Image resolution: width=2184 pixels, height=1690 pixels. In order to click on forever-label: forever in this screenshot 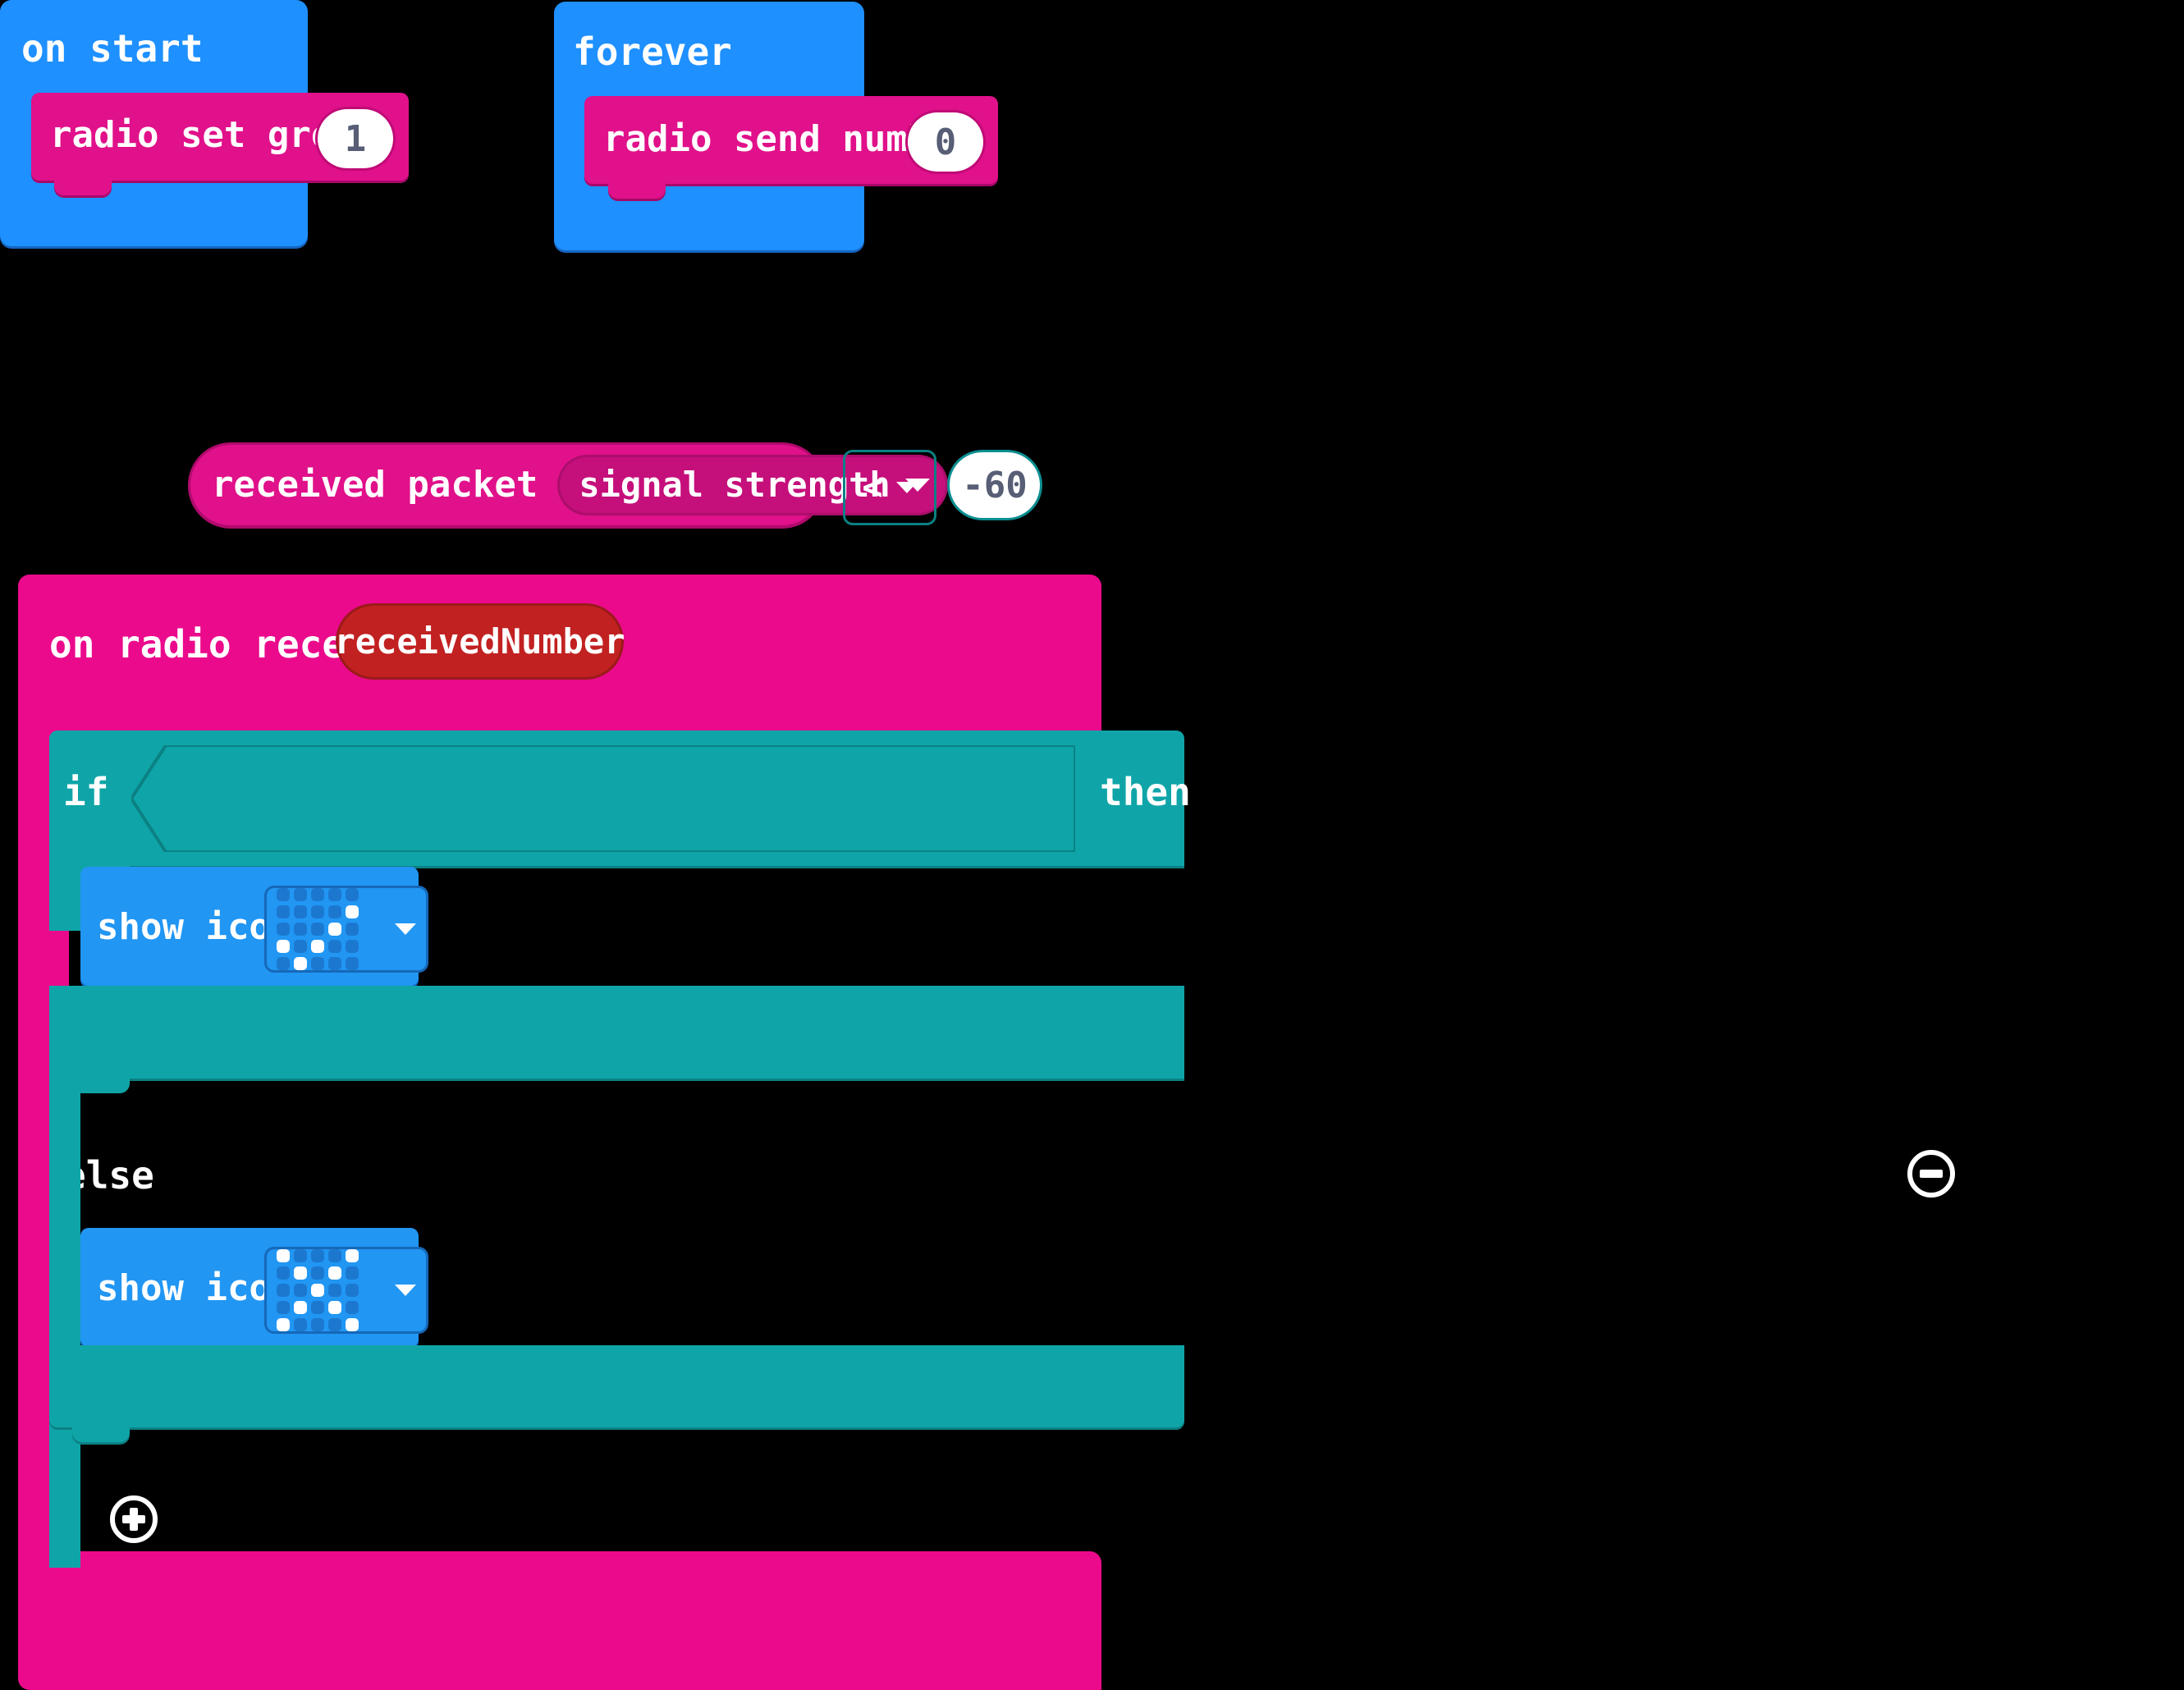, I will do `click(652, 52)`.